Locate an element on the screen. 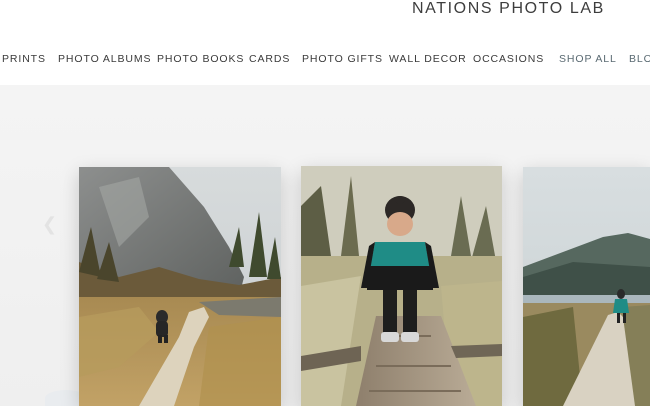 This screenshot has height=406, width=650. nav-item-cards: CARDS is located at coordinates (269, 59).